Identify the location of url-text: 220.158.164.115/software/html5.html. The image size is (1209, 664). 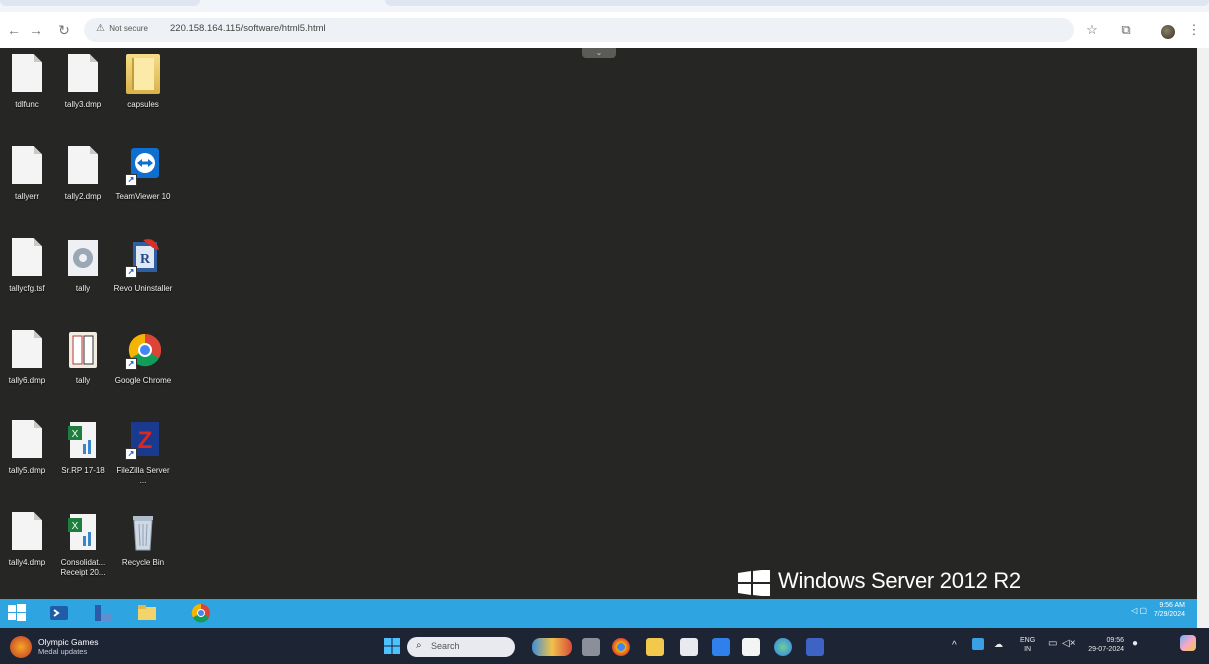
(248, 28).